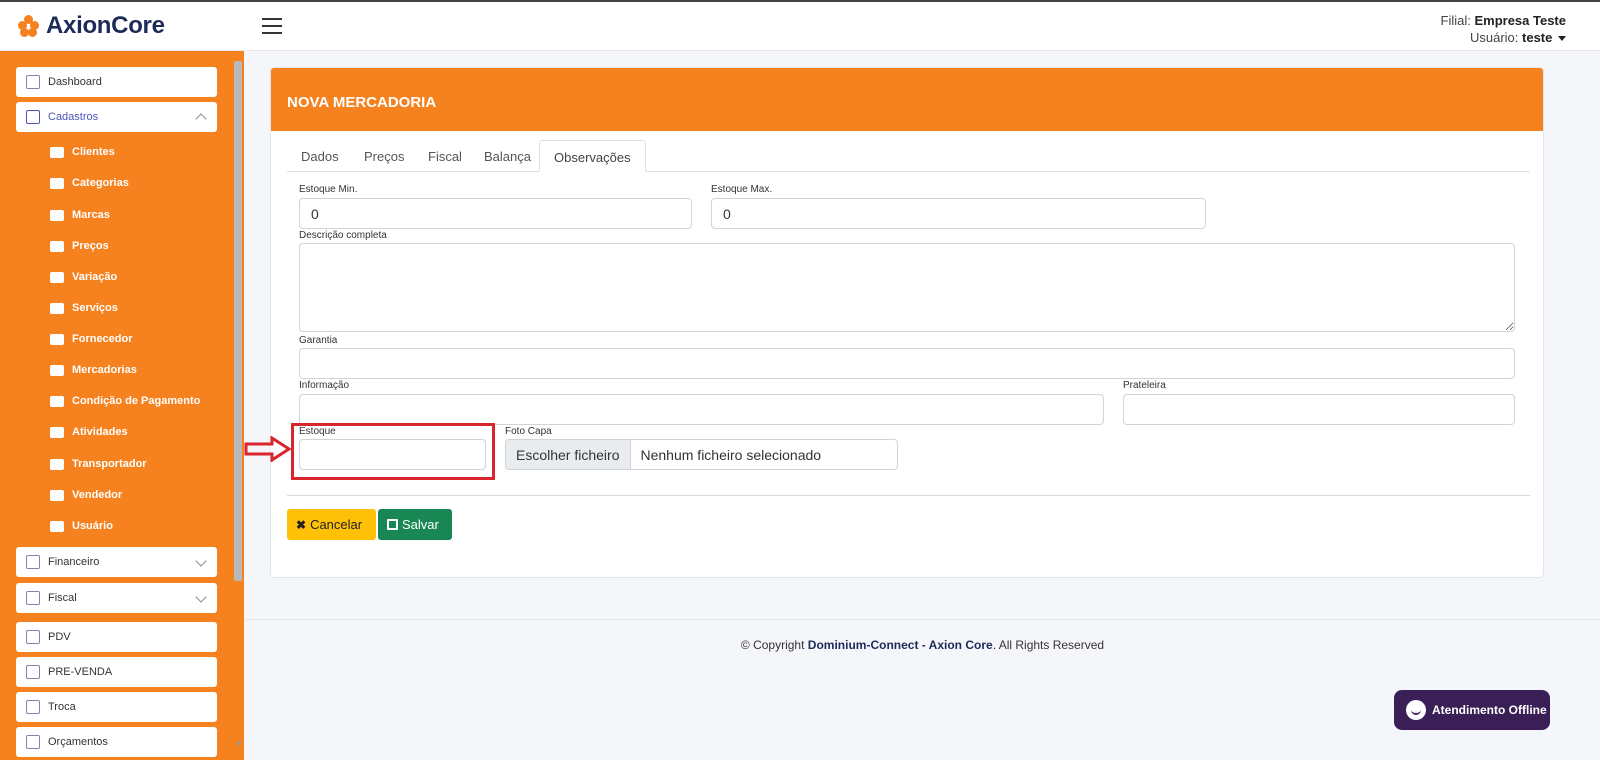 This screenshot has width=1600, height=760. Describe the element at coordinates (1520, 20) in the screenshot. I see `filial-value: Empresa Teste` at that location.